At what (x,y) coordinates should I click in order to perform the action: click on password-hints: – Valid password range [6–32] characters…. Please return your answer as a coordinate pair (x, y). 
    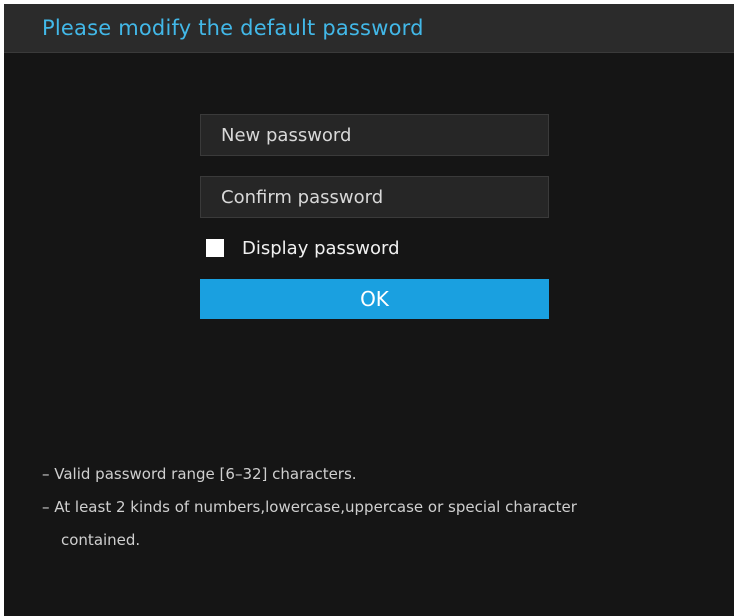
    Looking at the image, I should click on (382, 507).